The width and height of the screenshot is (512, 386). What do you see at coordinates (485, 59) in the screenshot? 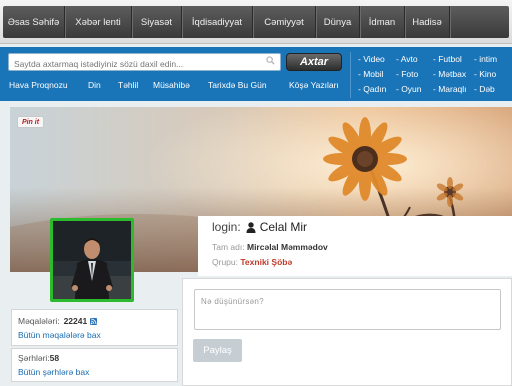
I see `quicklink-intim: - intim` at bounding box center [485, 59].